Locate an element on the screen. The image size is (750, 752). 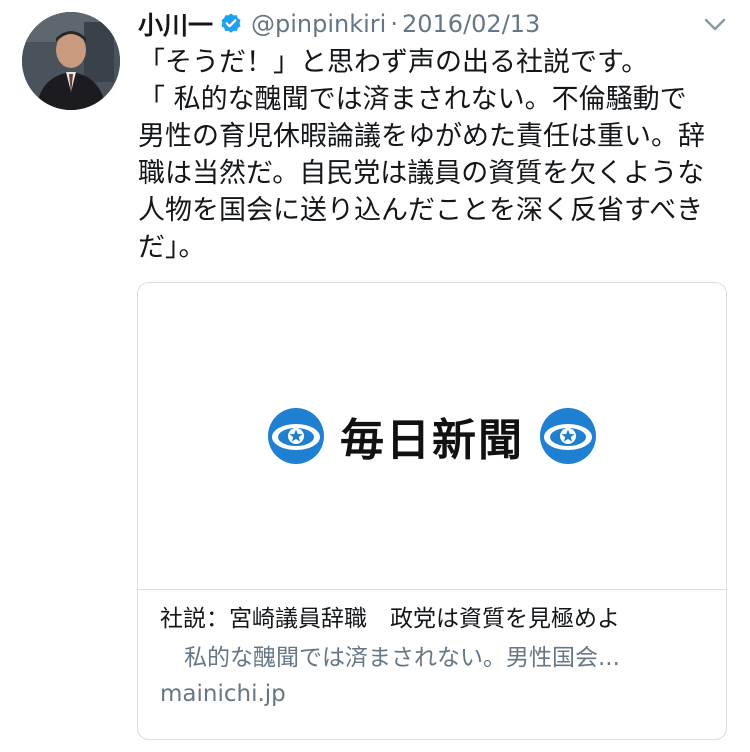
tweet-text-line: 「 私的な醜聞では済まされない。不倫騒動で is located at coordinates (412, 99).